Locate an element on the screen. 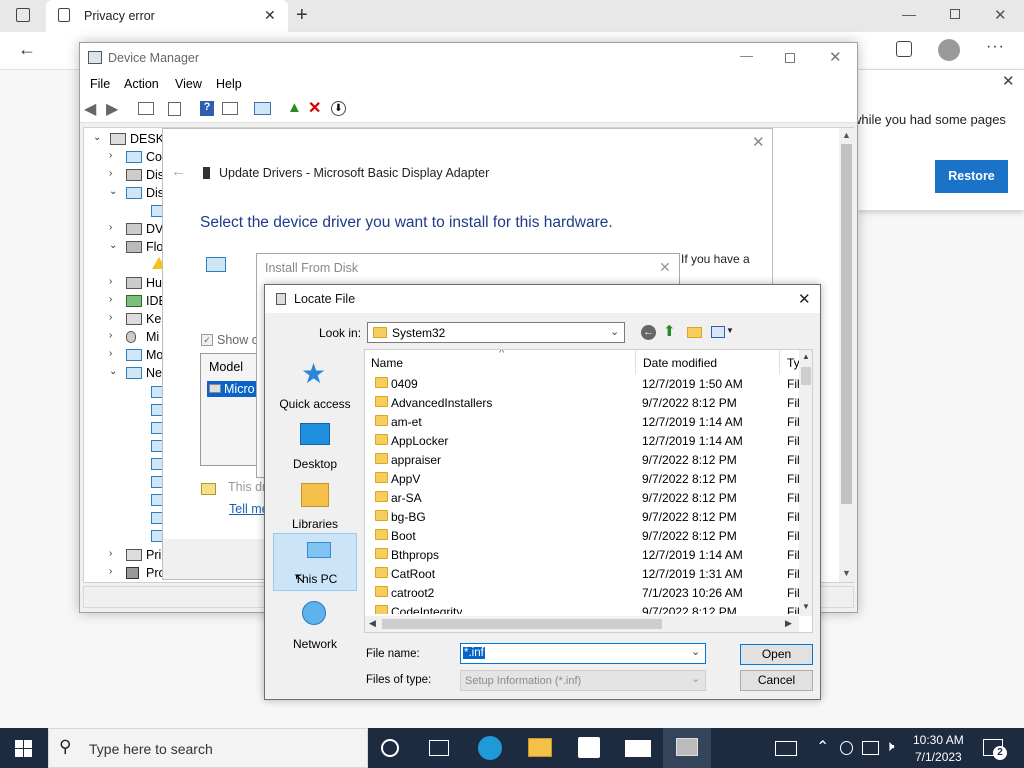 This screenshot has height=768, width=1024. menu-file: File is located at coordinates (100, 84).